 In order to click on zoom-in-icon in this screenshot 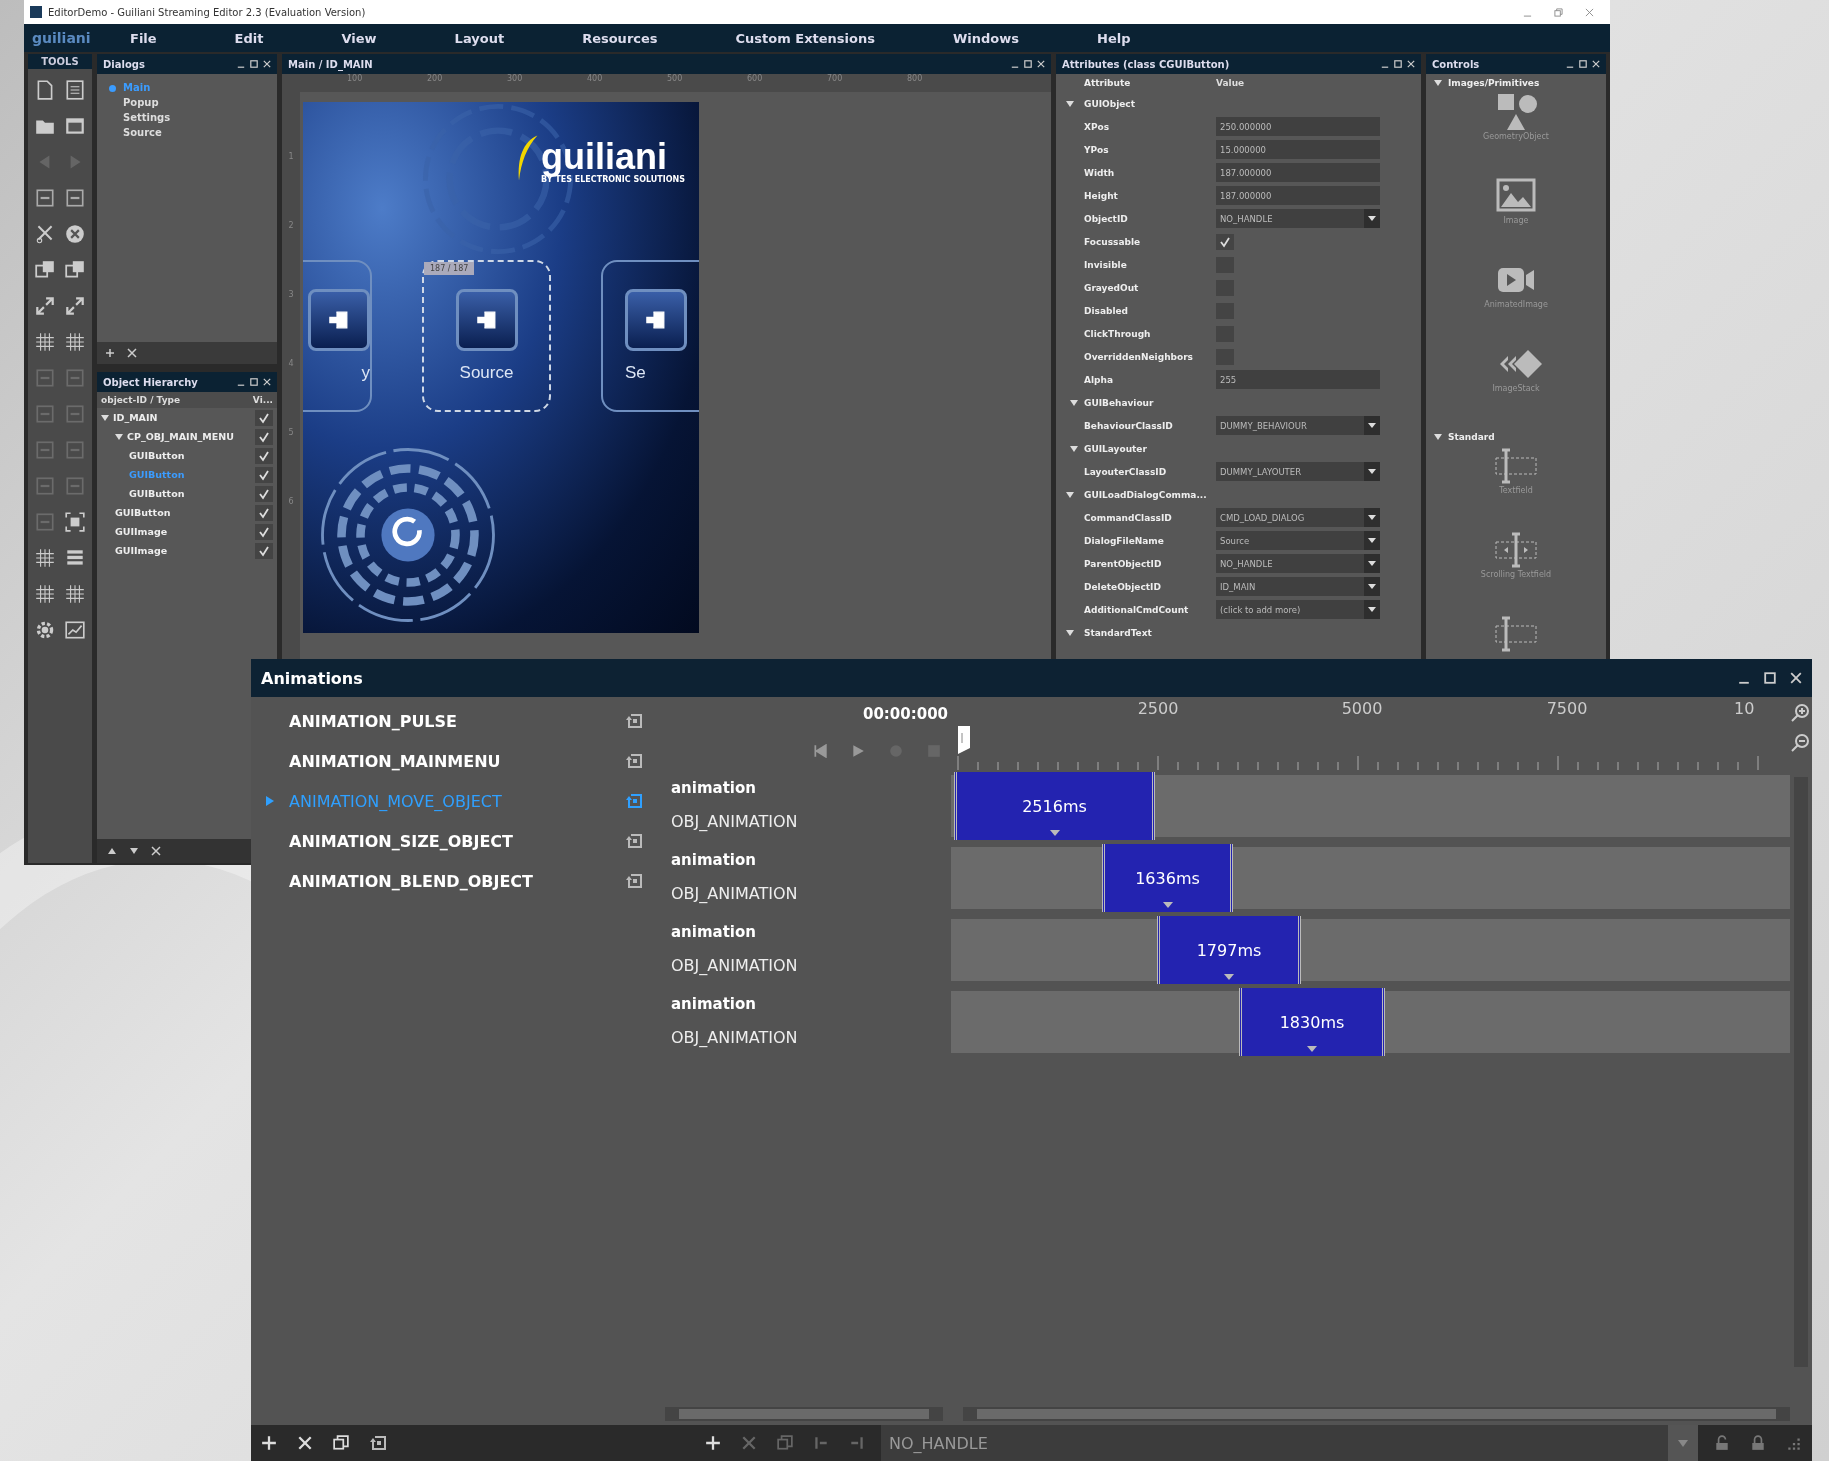, I will do `click(1800, 713)`.